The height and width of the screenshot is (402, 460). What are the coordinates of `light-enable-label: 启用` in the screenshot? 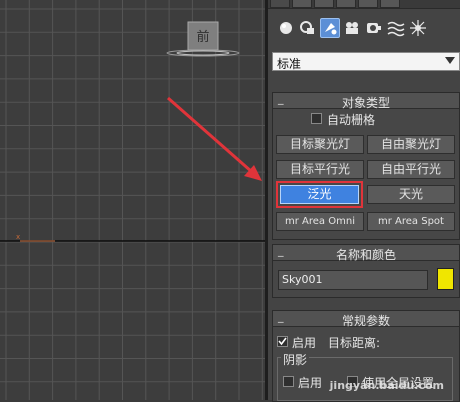 It's located at (304, 343).